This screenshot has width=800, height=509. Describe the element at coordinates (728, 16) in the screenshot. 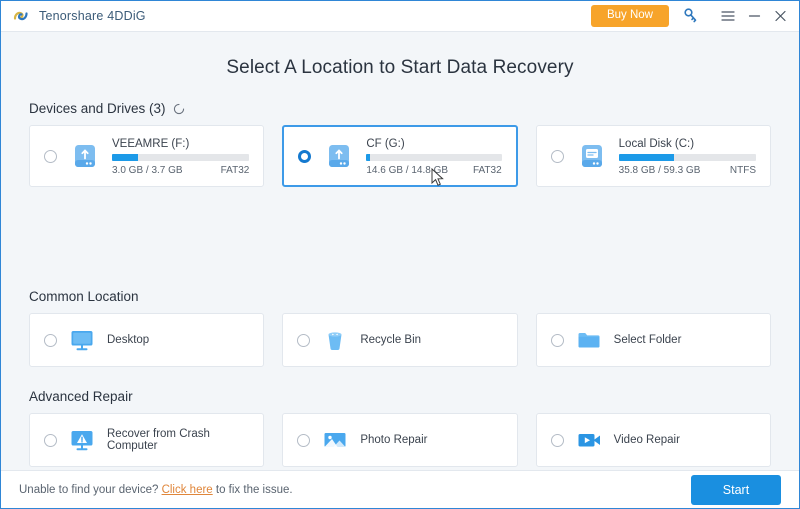

I see `hamburger-menu-icon` at that location.